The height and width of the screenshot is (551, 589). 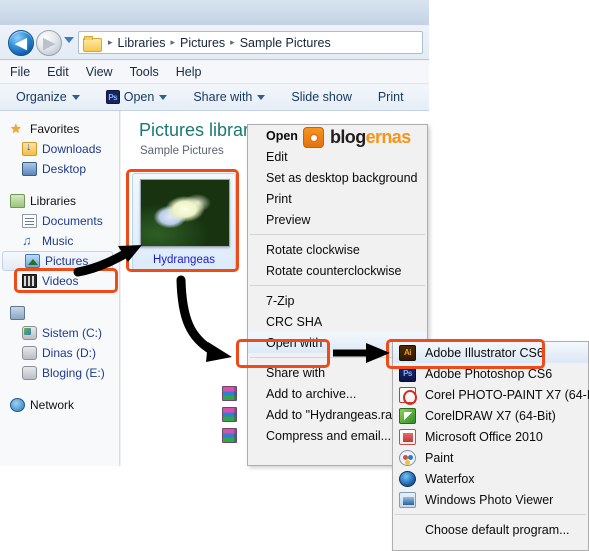 I want to click on sidebar-item-bloging-e: Bloging (E:), so click(x=59, y=373).